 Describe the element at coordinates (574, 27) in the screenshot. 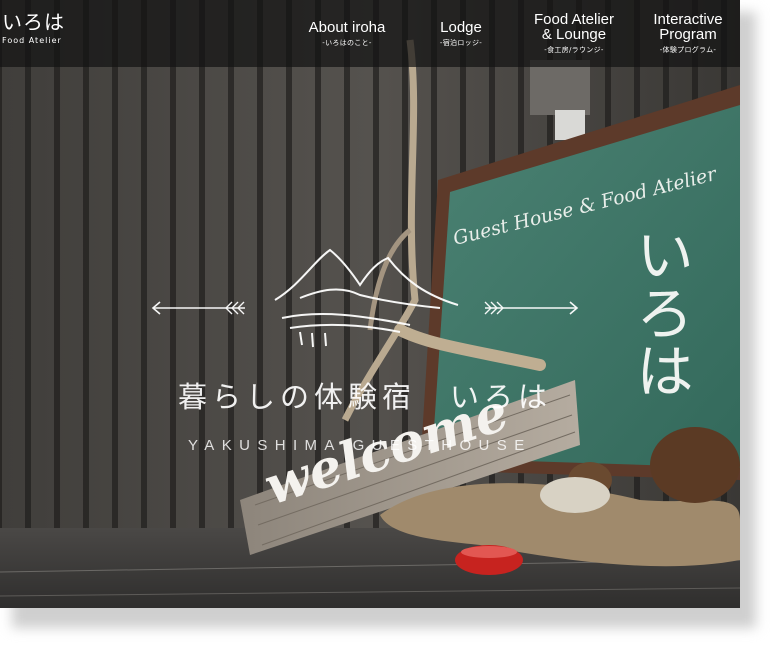

I see `nav-food-atelier-label: Food Atelier & Lounge` at that location.